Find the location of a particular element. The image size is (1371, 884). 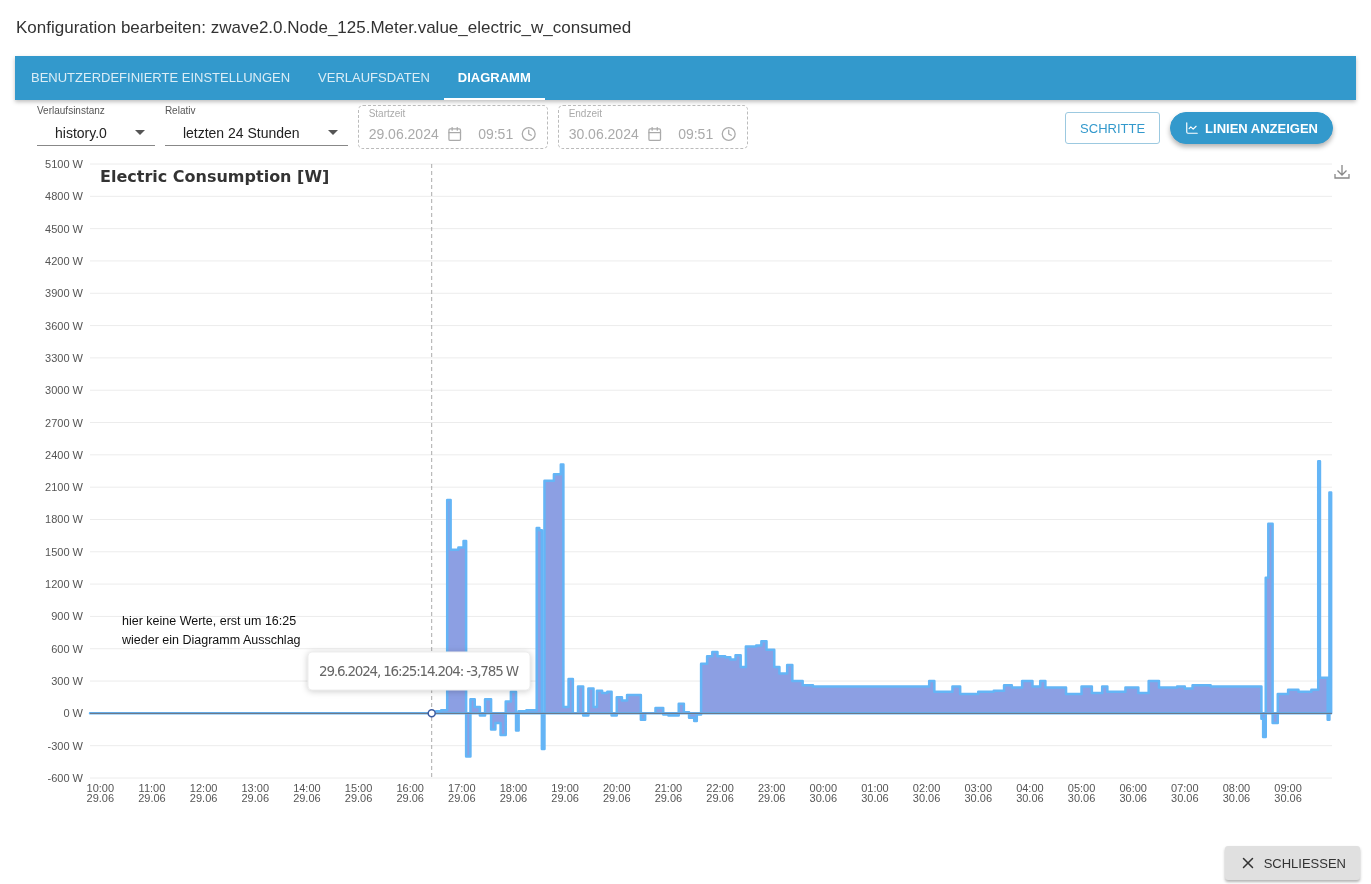

y-axis-label: 0 W is located at coordinates (73, 713).